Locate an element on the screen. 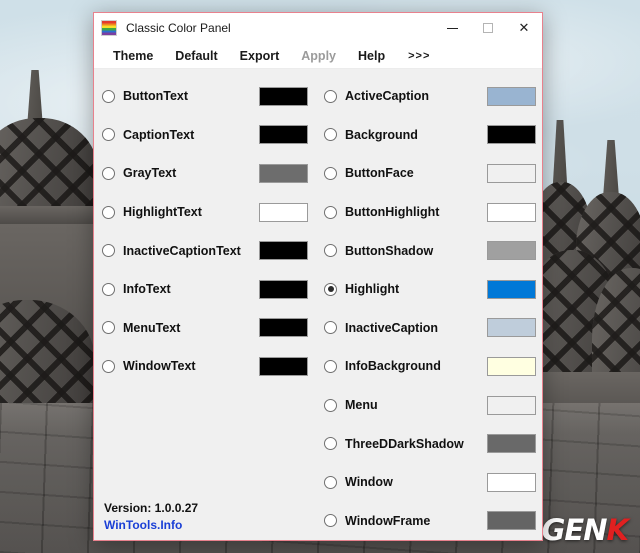  maximize-button is located at coordinates (488, 28).